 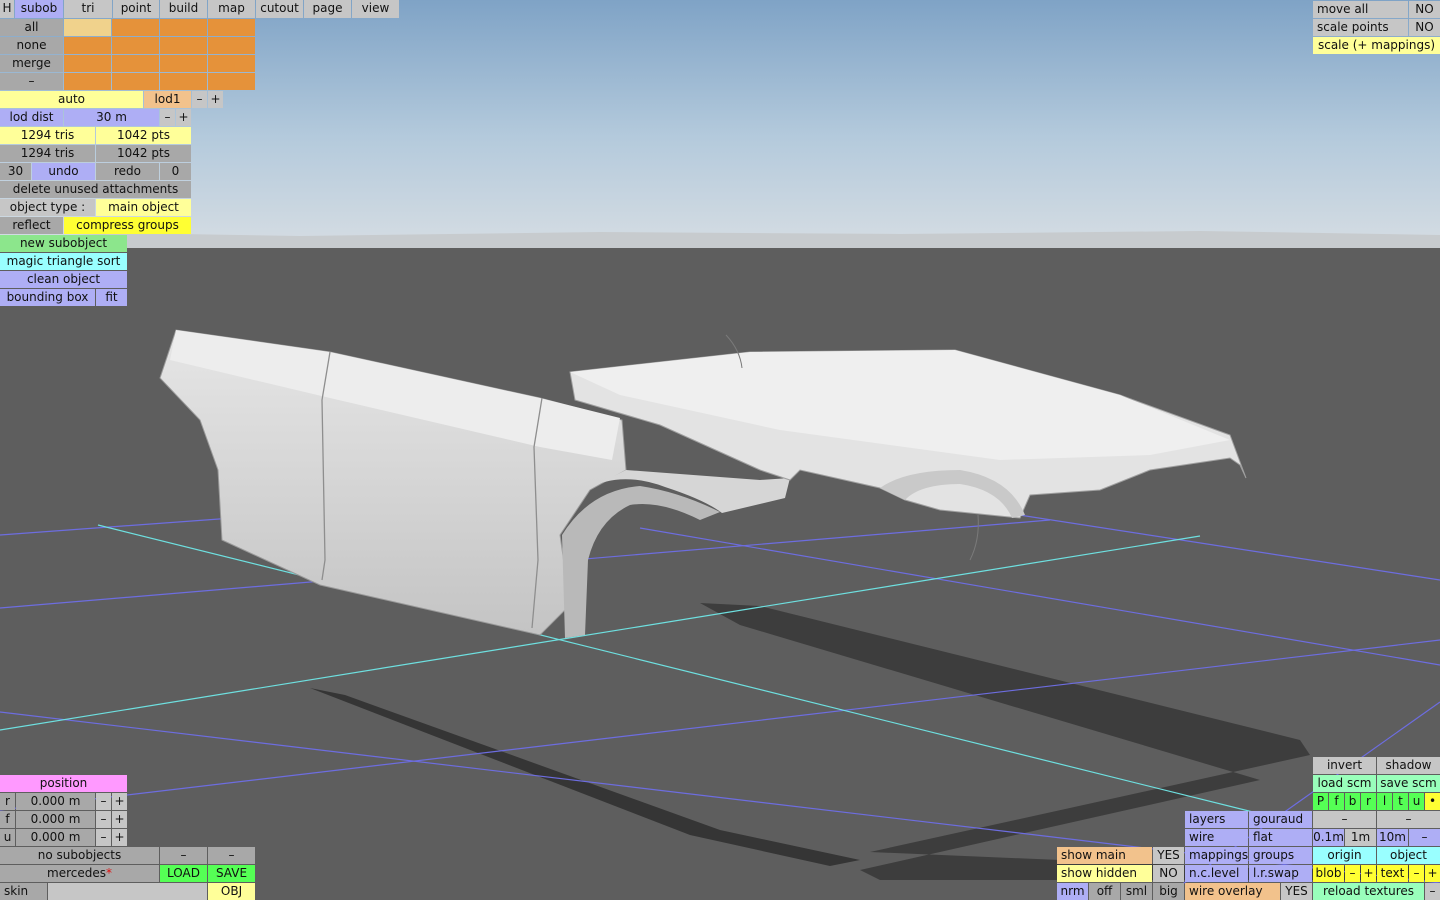 What do you see at coordinates (1280, 819) in the screenshot?
I see `gouraud-button: gouraud` at bounding box center [1280, 819].